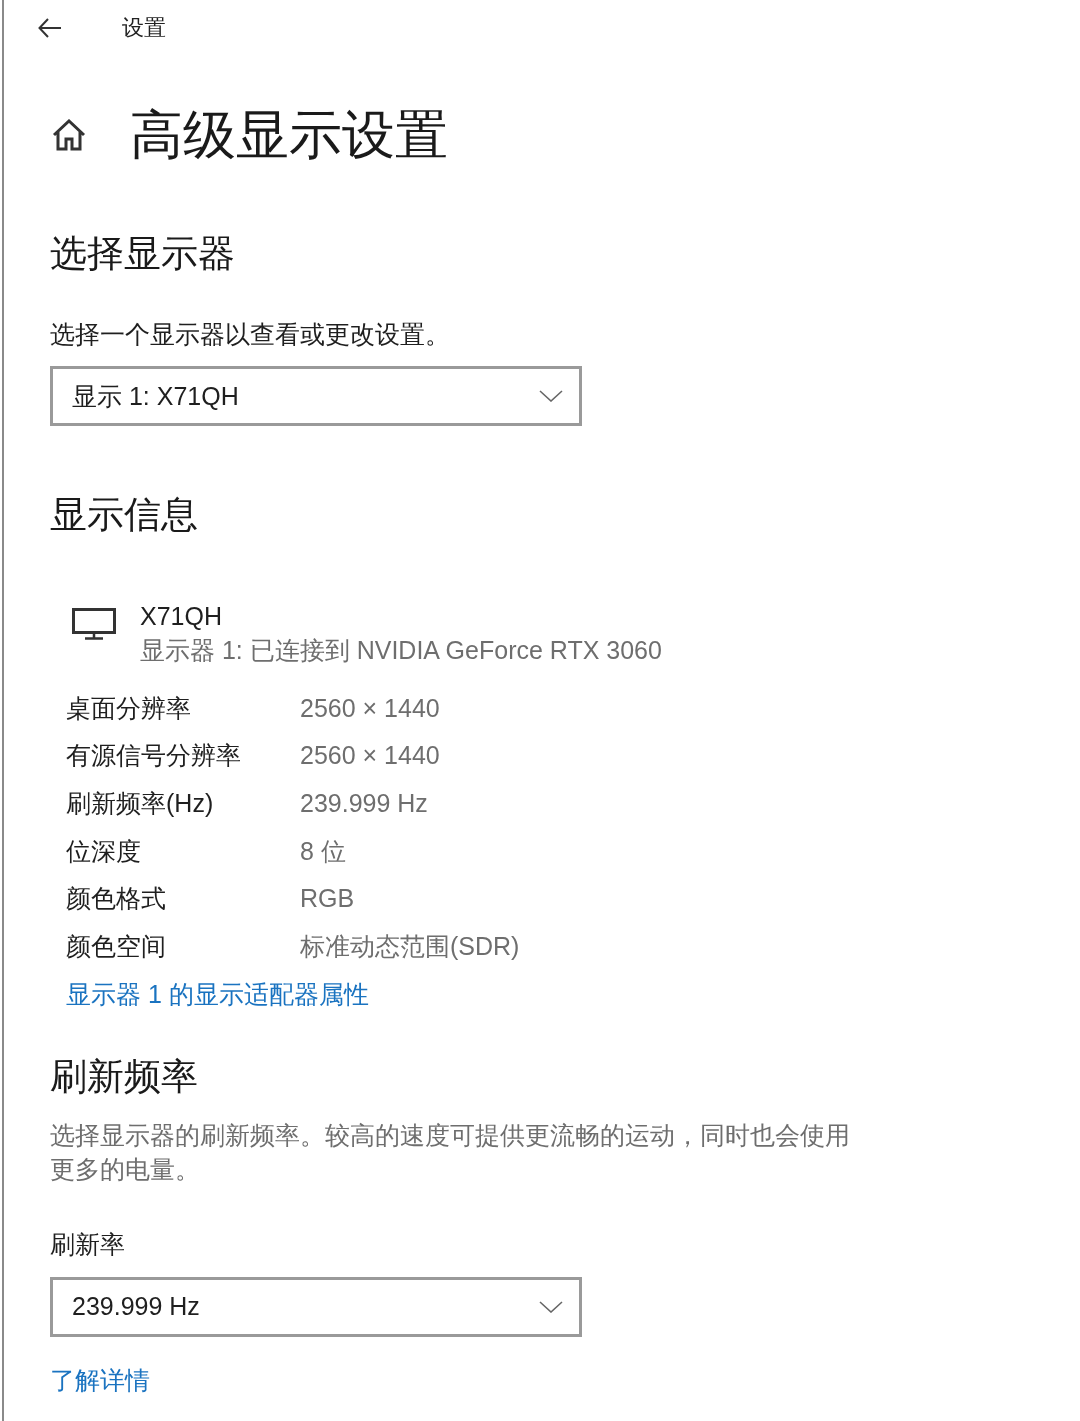 Image resolution: width=1080 pixels, height=1421 pixels. Describe the element at coordinates (250, 334) in the screenshot. I see `section-description: 选择一个显示器以查看或更改设置。` at that location.